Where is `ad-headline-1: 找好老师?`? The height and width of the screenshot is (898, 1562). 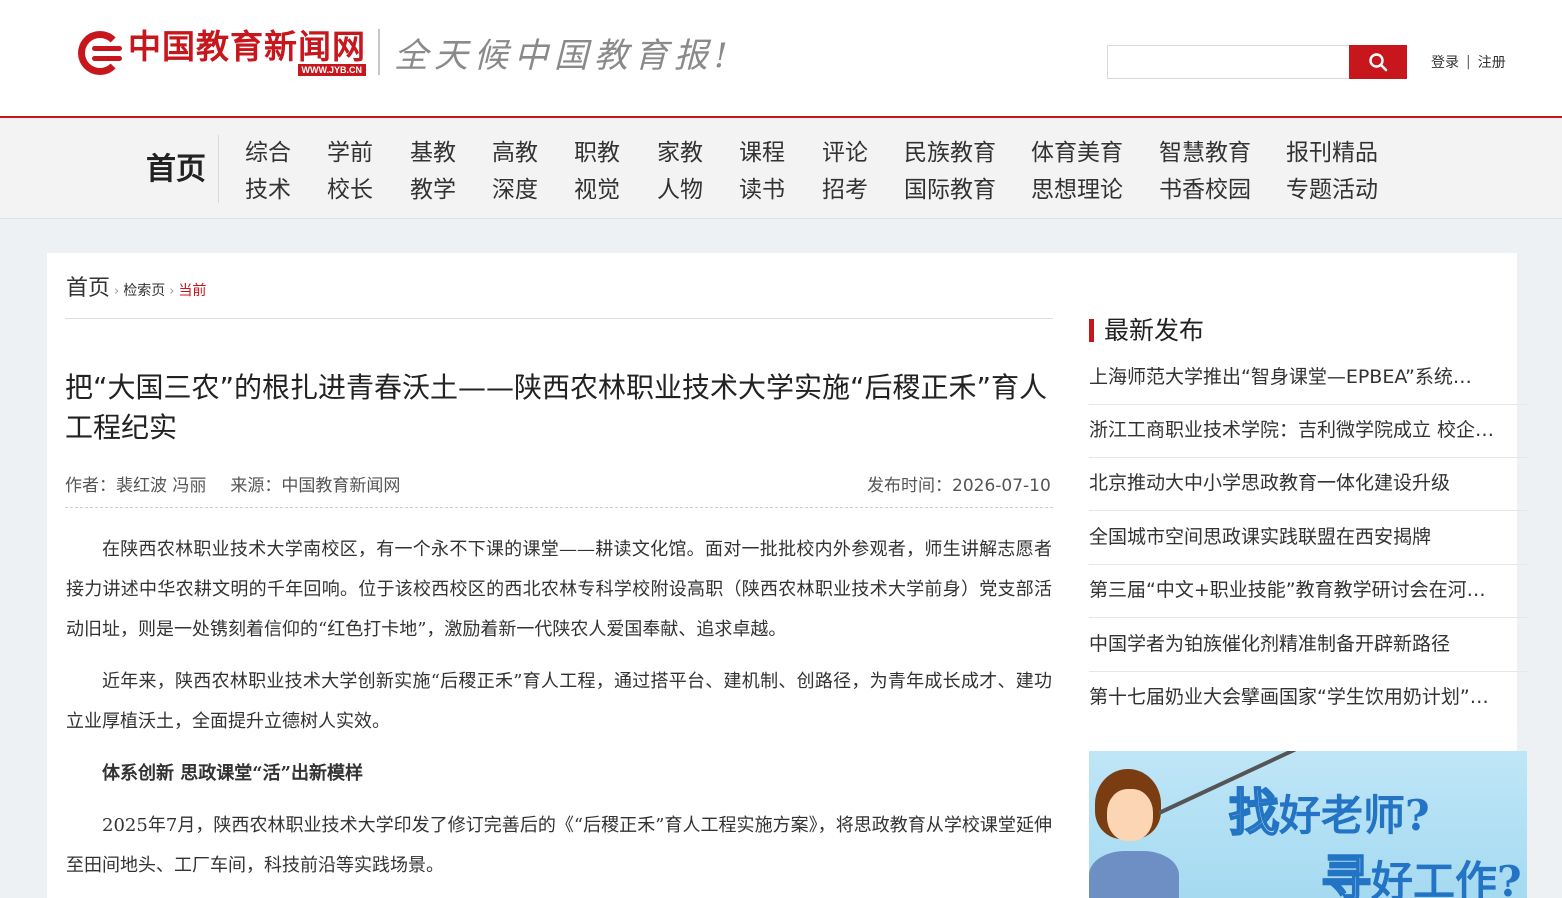
ad-headline-1: 找好老师? is located at coordinates (1329, 809).